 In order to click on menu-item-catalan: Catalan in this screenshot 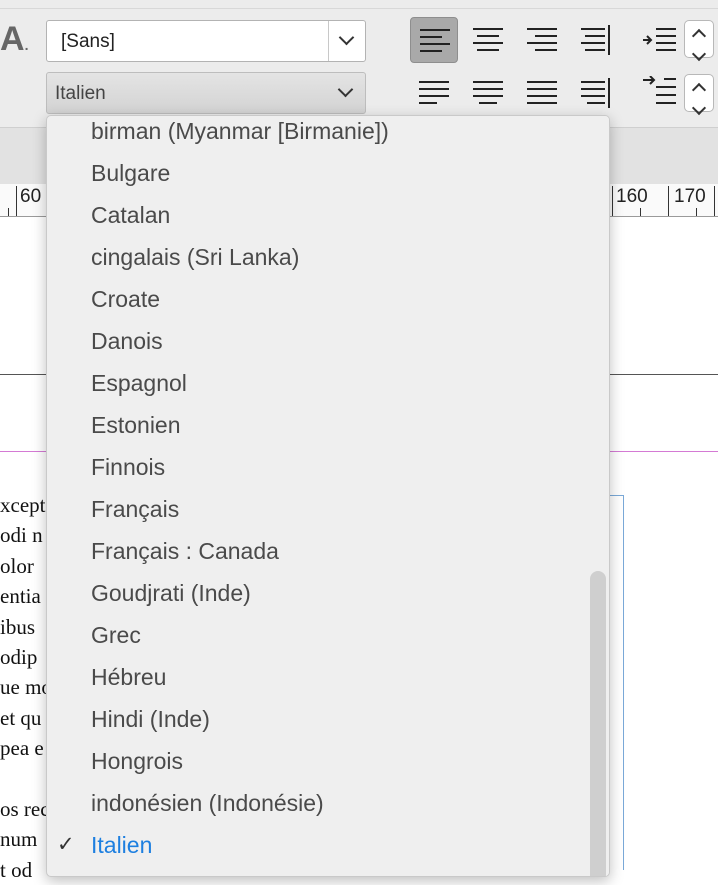, I will do `click(317, 215)`.